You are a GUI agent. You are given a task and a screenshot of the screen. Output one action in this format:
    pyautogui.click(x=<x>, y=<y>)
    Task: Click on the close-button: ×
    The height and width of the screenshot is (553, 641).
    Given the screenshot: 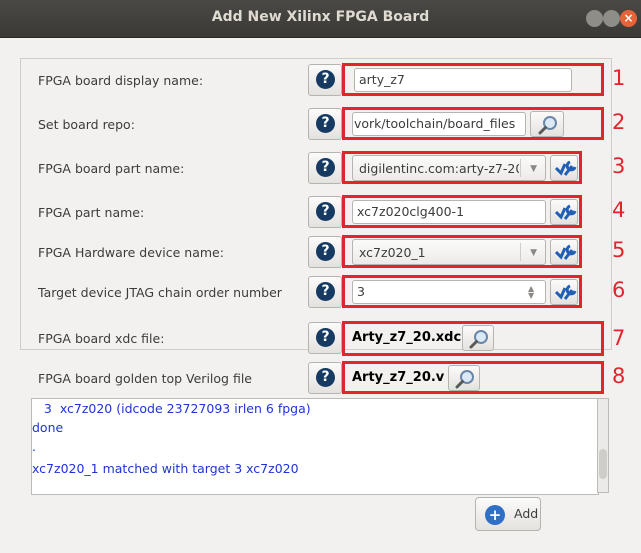 What is the action you would take?
    pyautogui.click(x=628, y=18)
    